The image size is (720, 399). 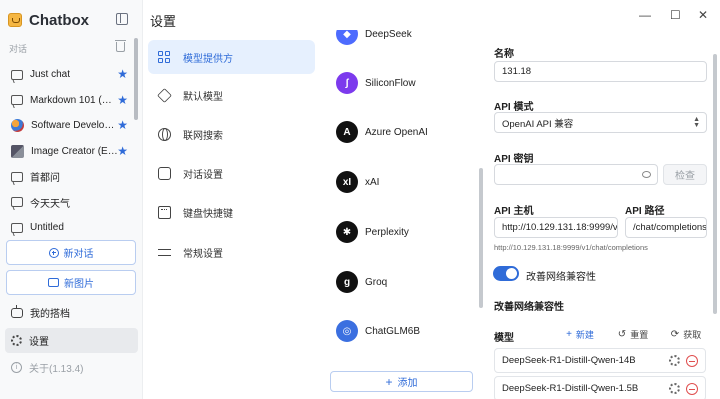 I want to click on api-path-value: /chat/completions, so click(x=670, y=227).